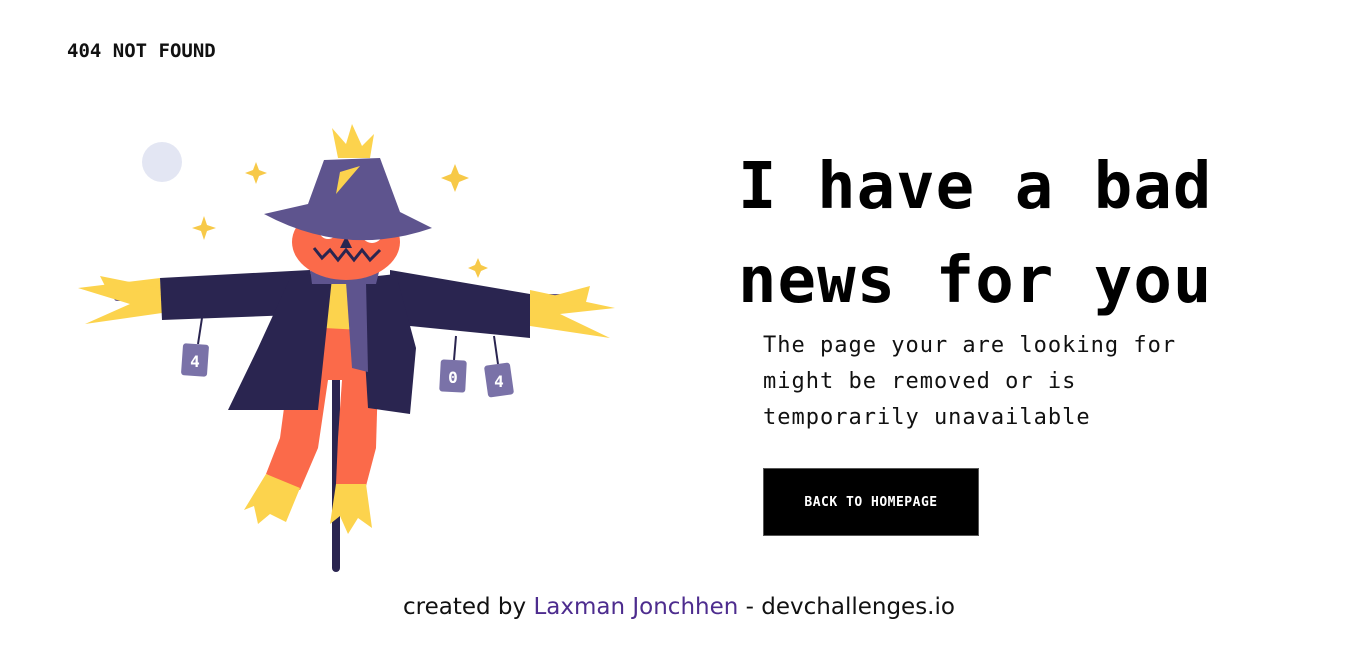 The image size is (1358, 648). Describe the element at coordinates (635, 607) in the screenshot. I see `author-link: Laxman Jonchhen` at that location.